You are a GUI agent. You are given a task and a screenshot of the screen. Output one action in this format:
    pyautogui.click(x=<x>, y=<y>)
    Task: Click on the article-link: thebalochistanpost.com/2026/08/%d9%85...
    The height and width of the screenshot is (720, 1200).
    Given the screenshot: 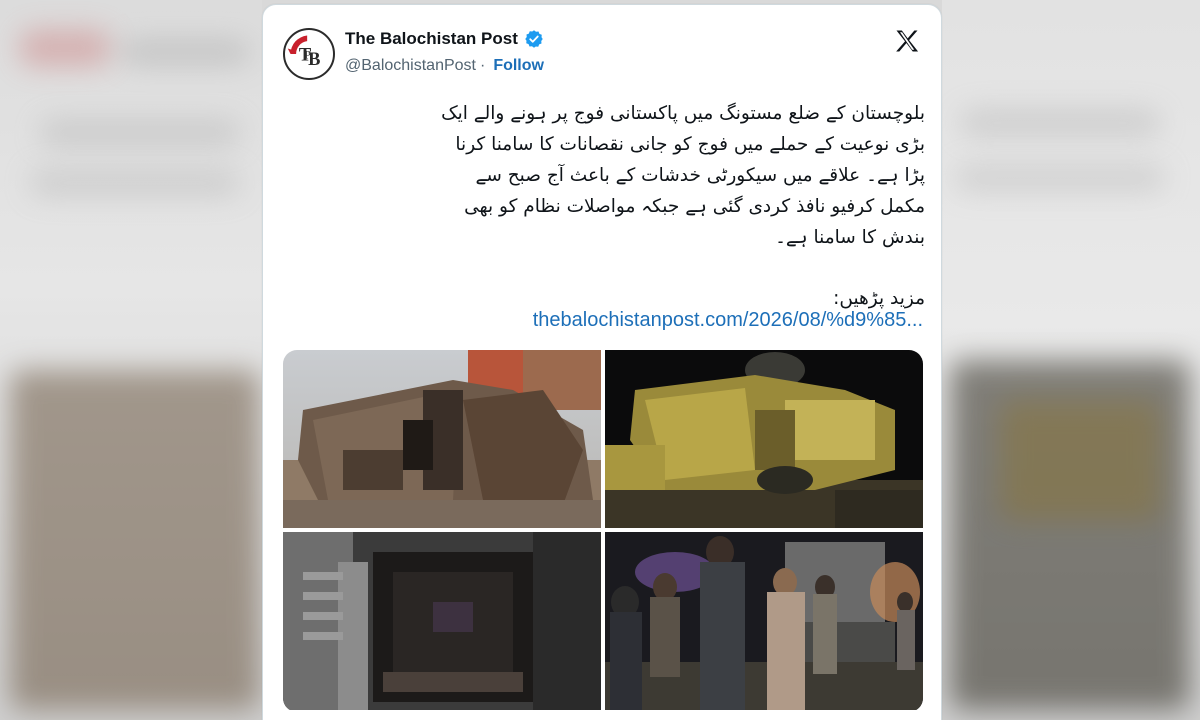 What is the action you would take?
    pyautogui.click(x=728, y=320)
    